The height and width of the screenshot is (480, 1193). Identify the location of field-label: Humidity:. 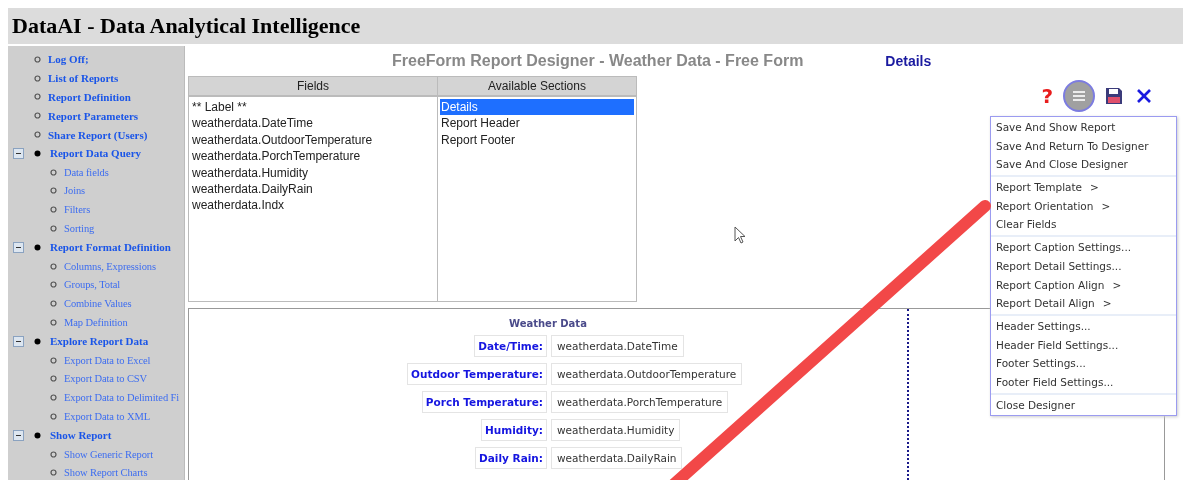
(514, 430).